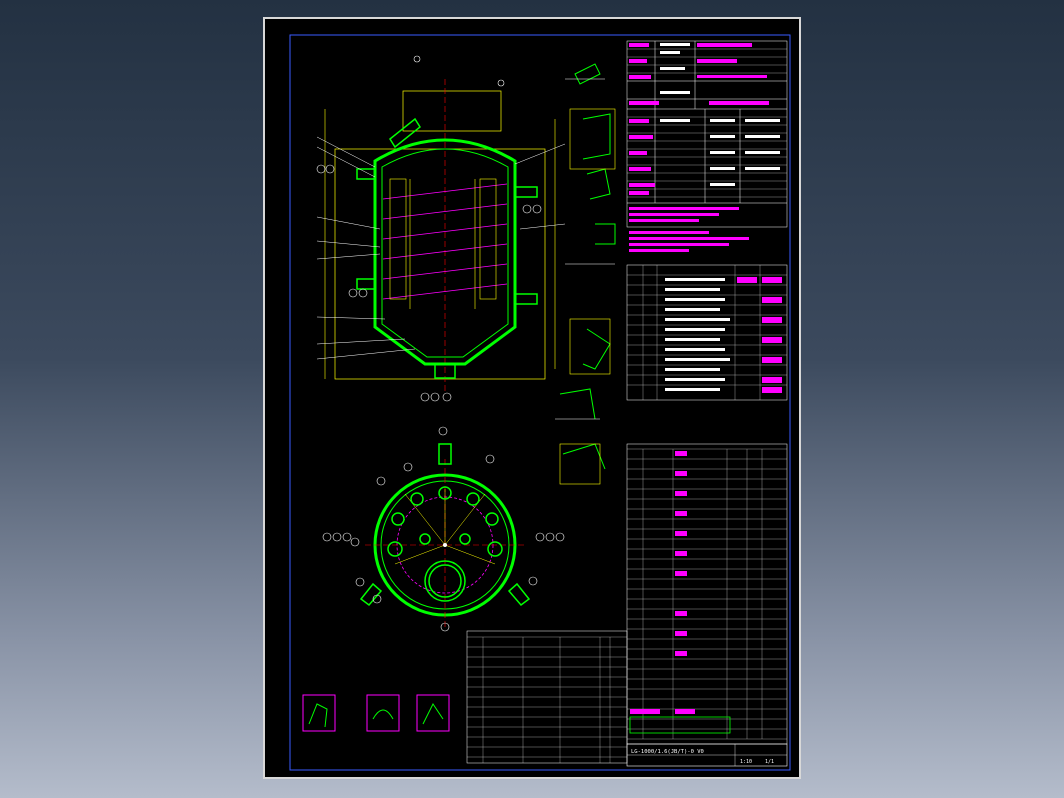 This screenshot has width=1064, height=798. What do you see at coordinates (547, 697) in the screenshot?
I see `parts-list-bottom` at bounding box center [547, 697].